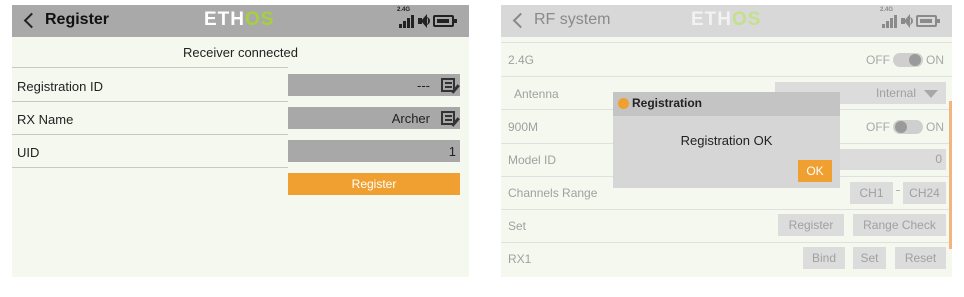  What do you see at coordinates (536, 94) in the screenshot?
I see `antenna-label: Antenna` at bounding box center [536, 94].